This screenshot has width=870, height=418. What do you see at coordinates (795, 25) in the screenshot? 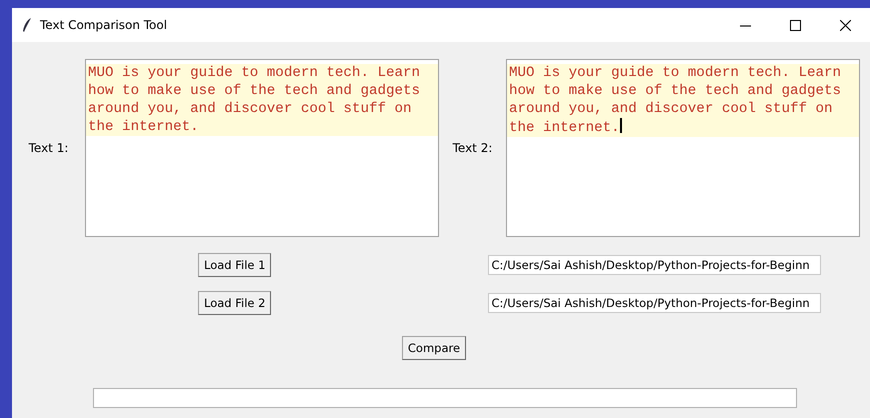
I see `maximize-icon` at bounding box center [795, 25].